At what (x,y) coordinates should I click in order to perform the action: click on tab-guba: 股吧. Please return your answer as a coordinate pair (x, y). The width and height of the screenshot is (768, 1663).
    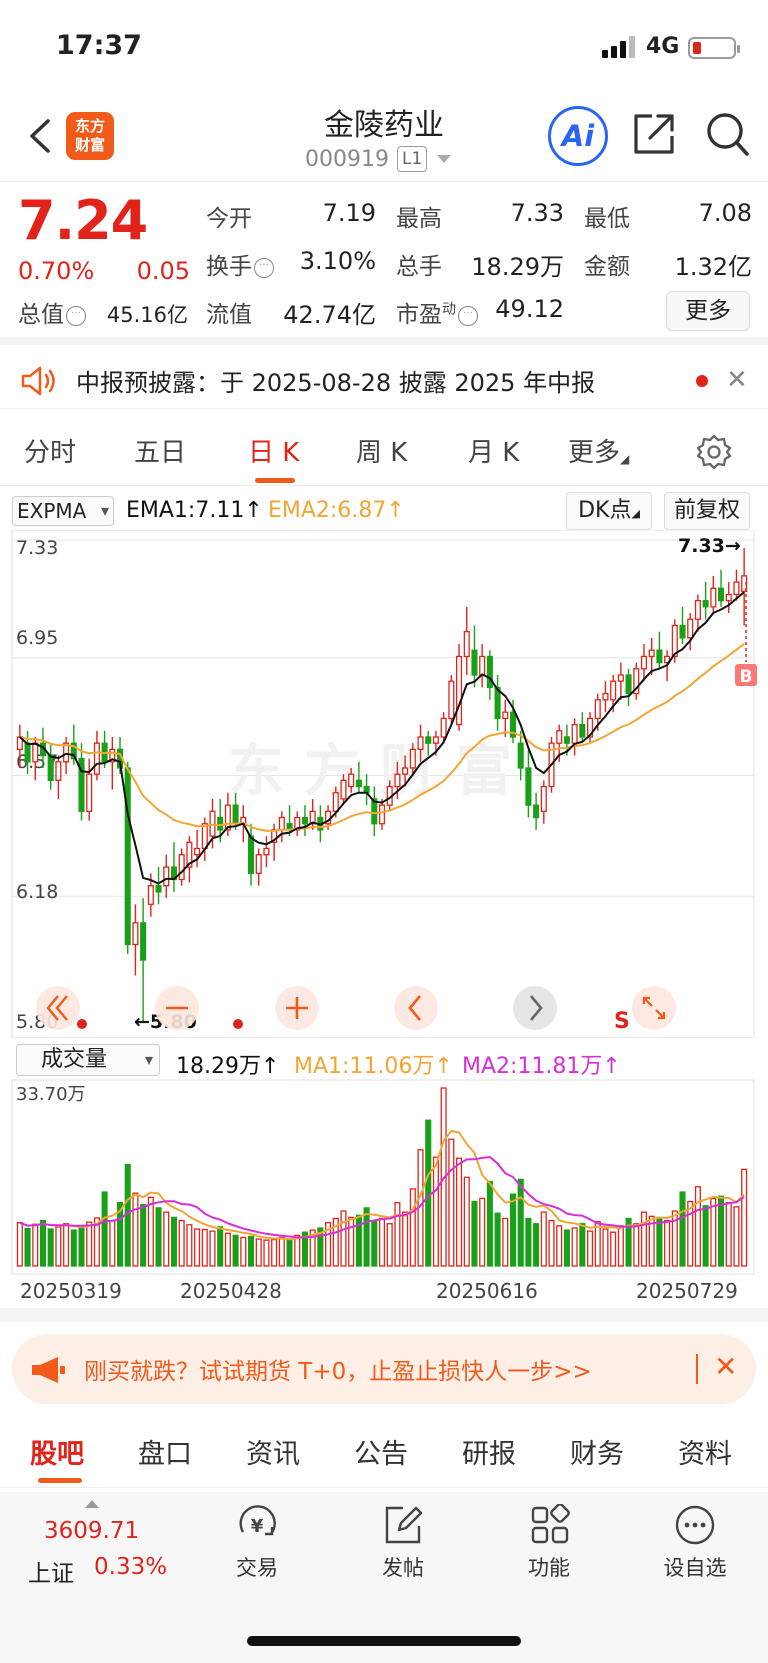
    Looking at the image, I should click on (57, 1451).